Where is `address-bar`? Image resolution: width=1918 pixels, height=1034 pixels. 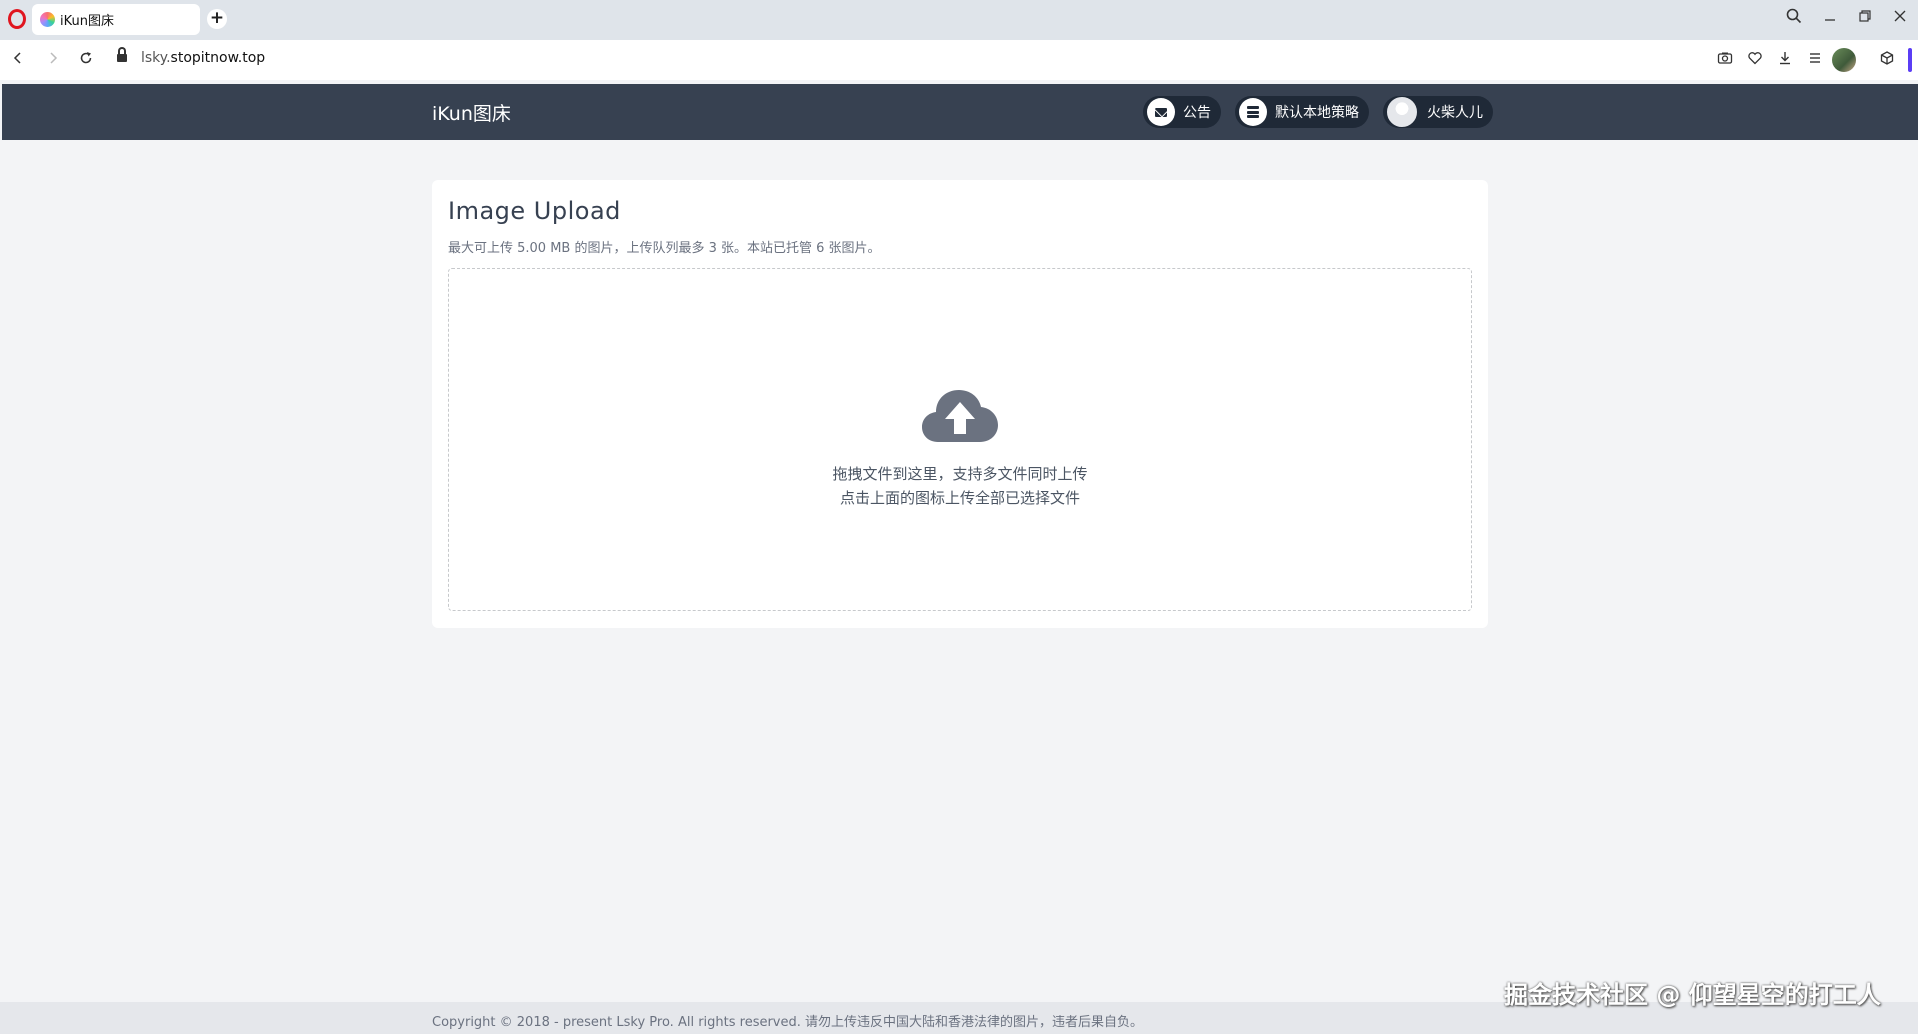 address-bar is located at coordinates (959, 60).